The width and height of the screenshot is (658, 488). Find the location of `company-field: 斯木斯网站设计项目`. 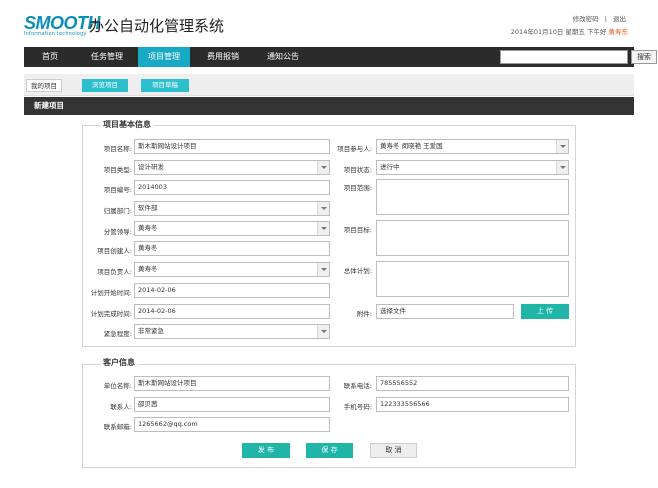

company-field: 斯木斯网站设计项目 is located at coordinates (232, 383).